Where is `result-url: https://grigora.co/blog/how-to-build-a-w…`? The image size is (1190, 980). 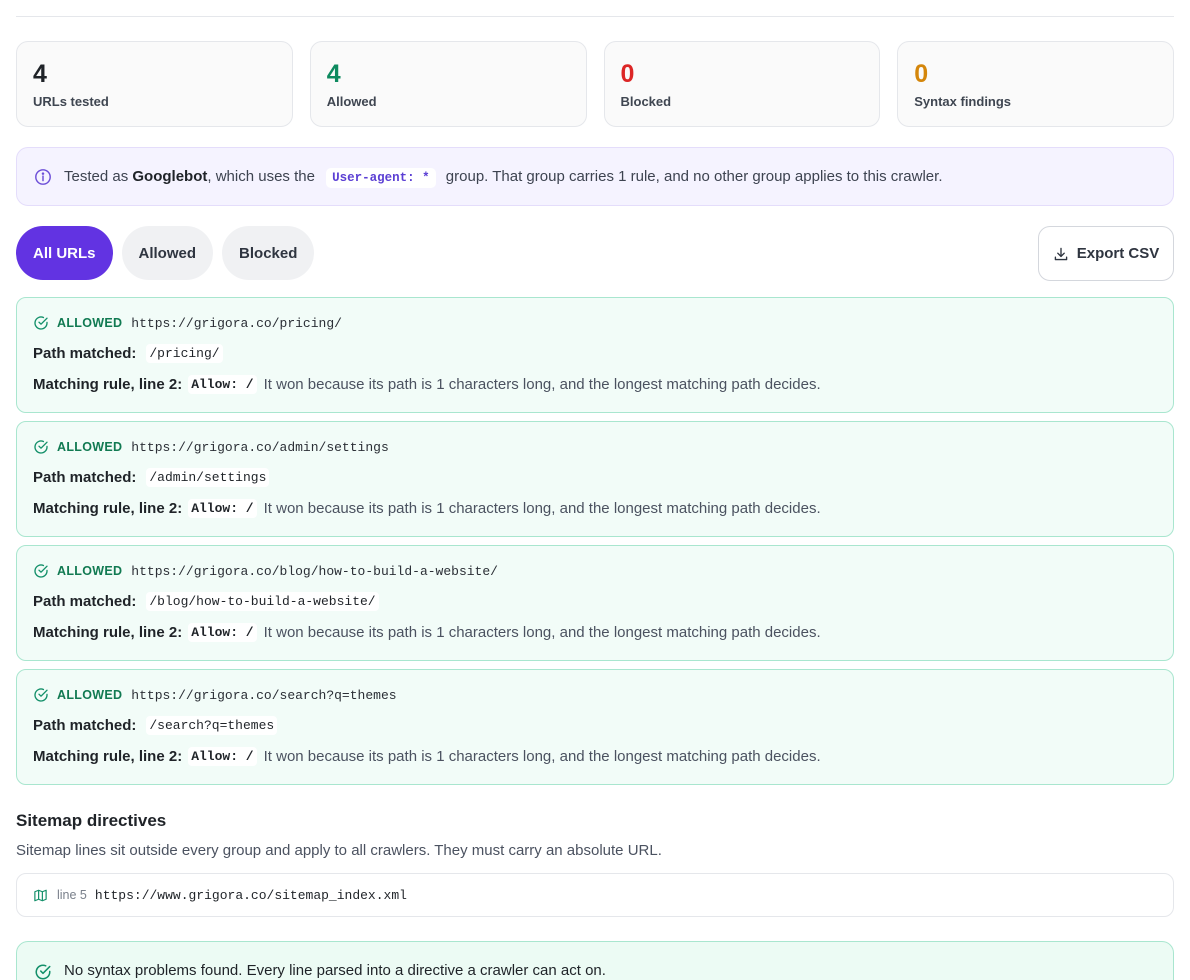
result-url: https://grigora.co/blog/how-to-build-a-w… is located at coordinates (314, 571).